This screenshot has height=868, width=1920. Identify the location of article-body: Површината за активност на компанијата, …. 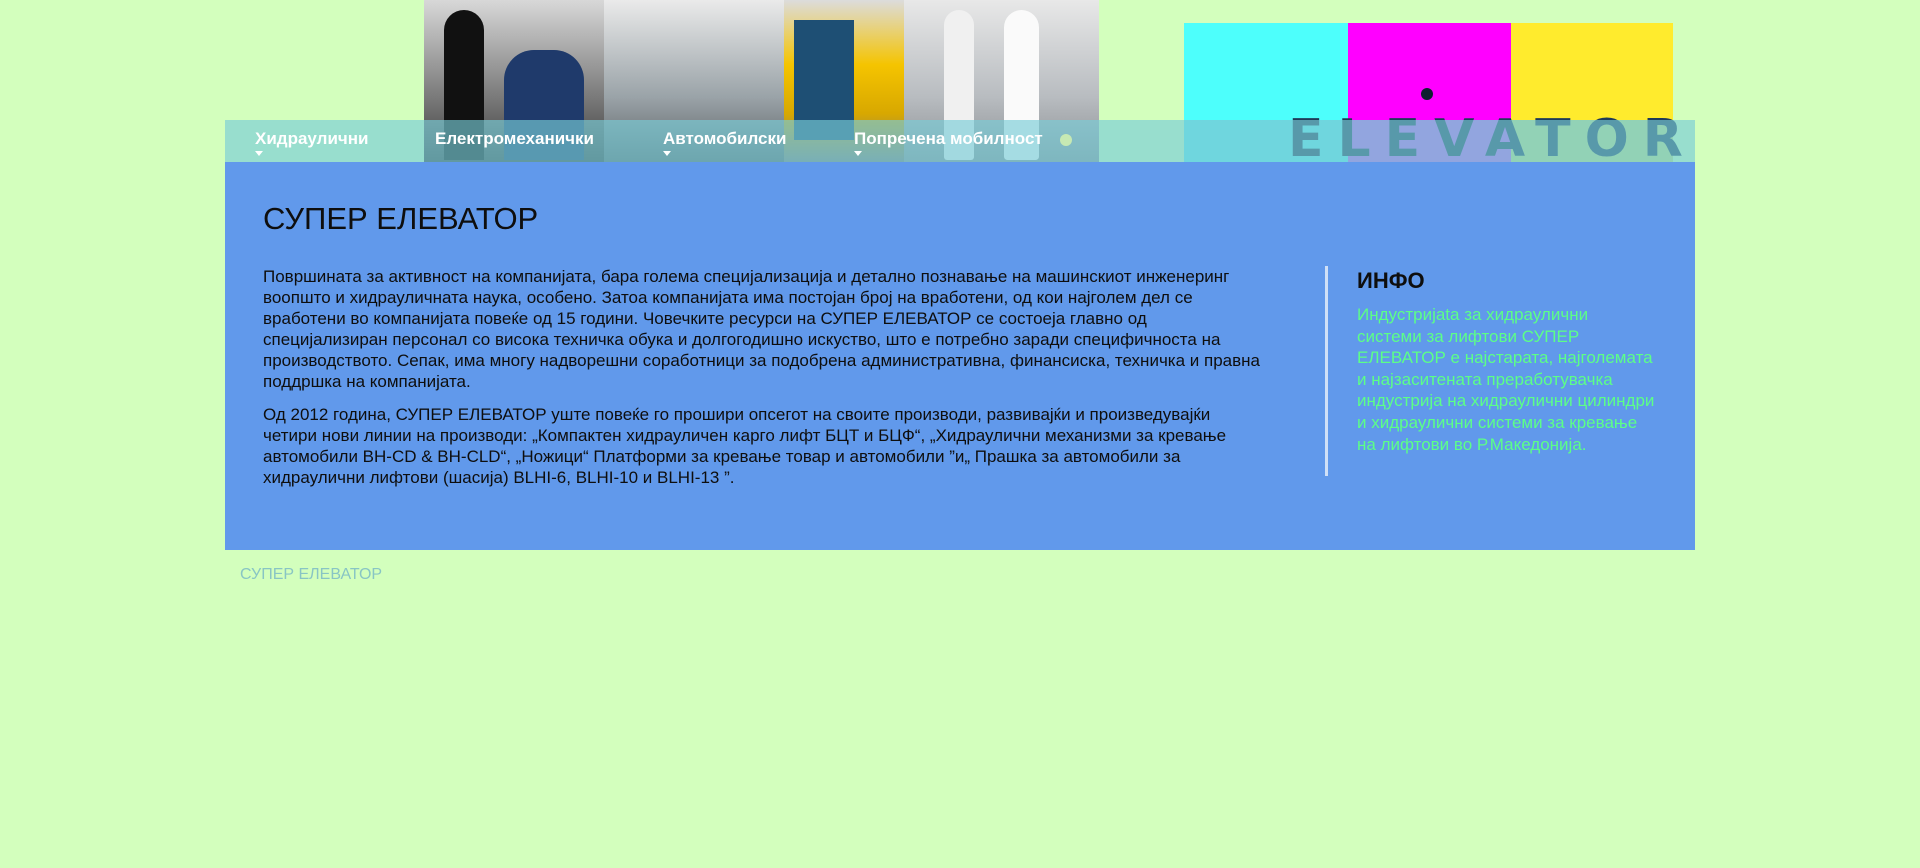
(763, 383).